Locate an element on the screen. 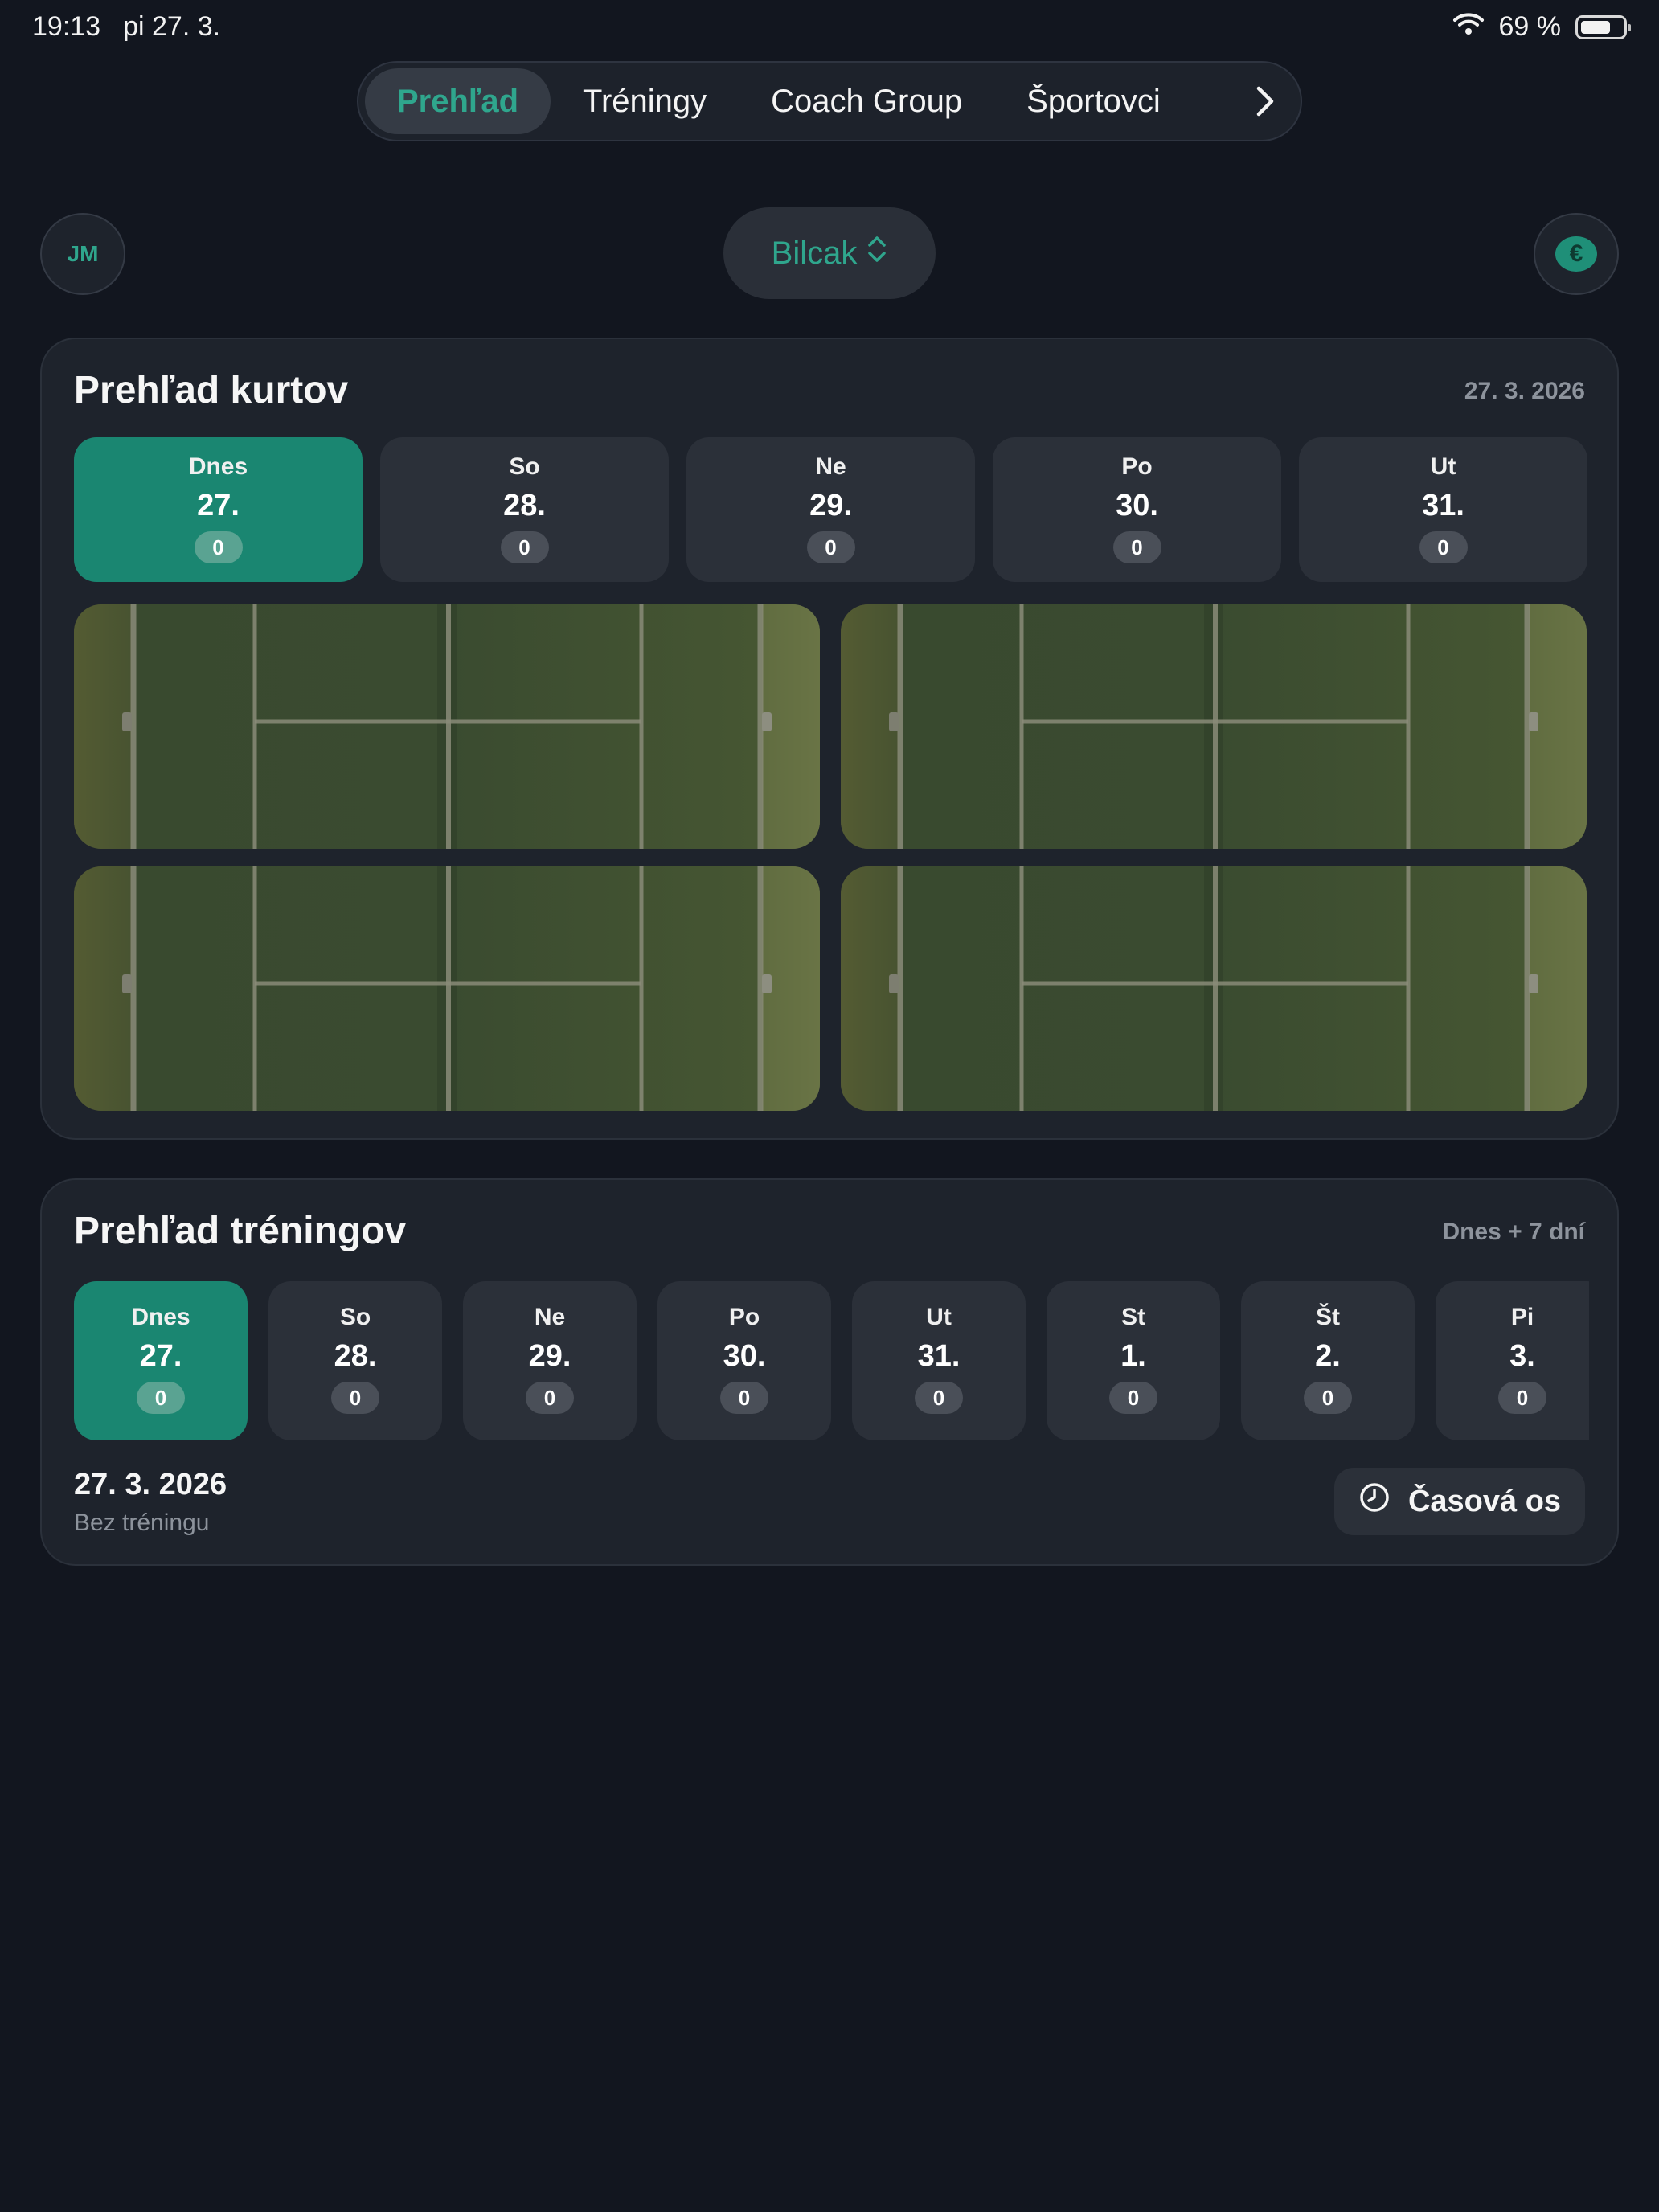 This screenshot has height=2212, width=1659. status-date: pi 27. 3. is located at coordinates (172, 26).